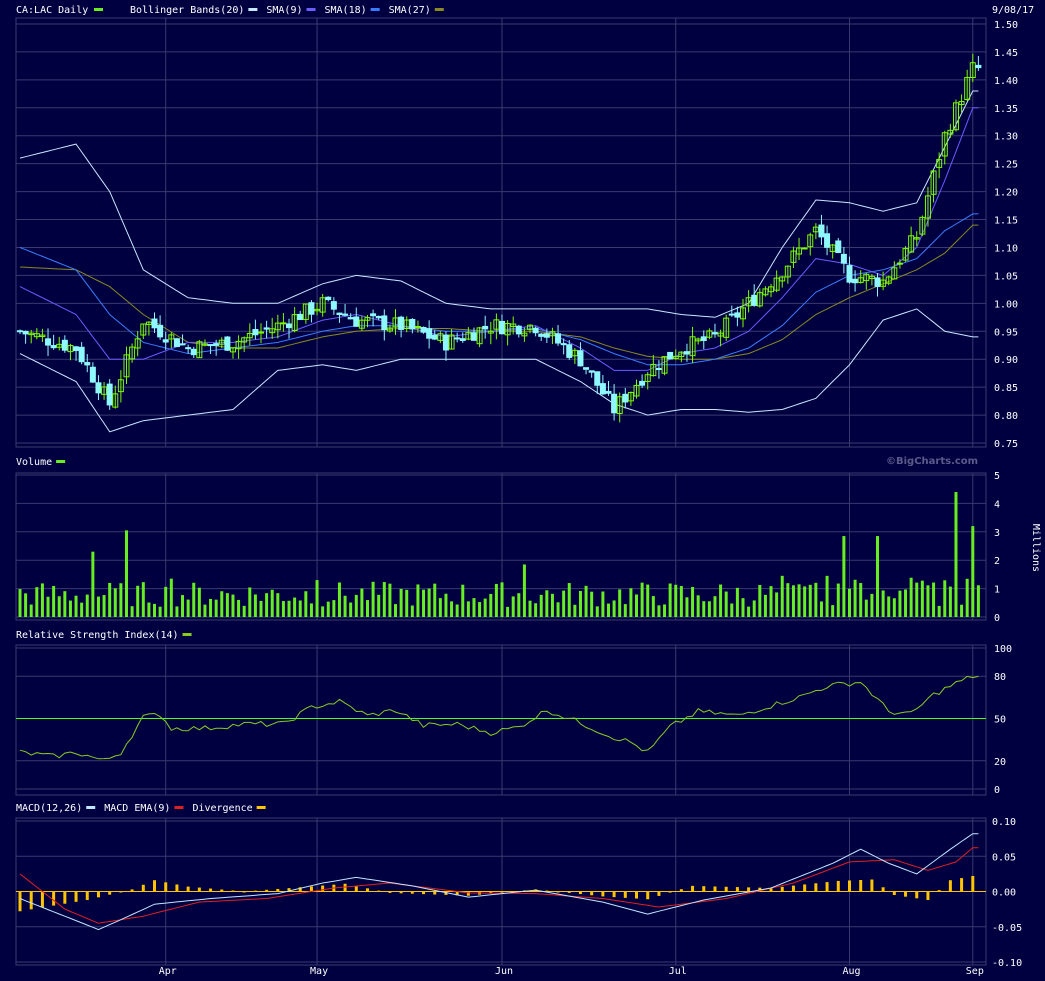  Describe the element at coordinates (97, 635) in the screenshot. I see `rsi-legend-label: Relative Strength Index(14)` at that location.